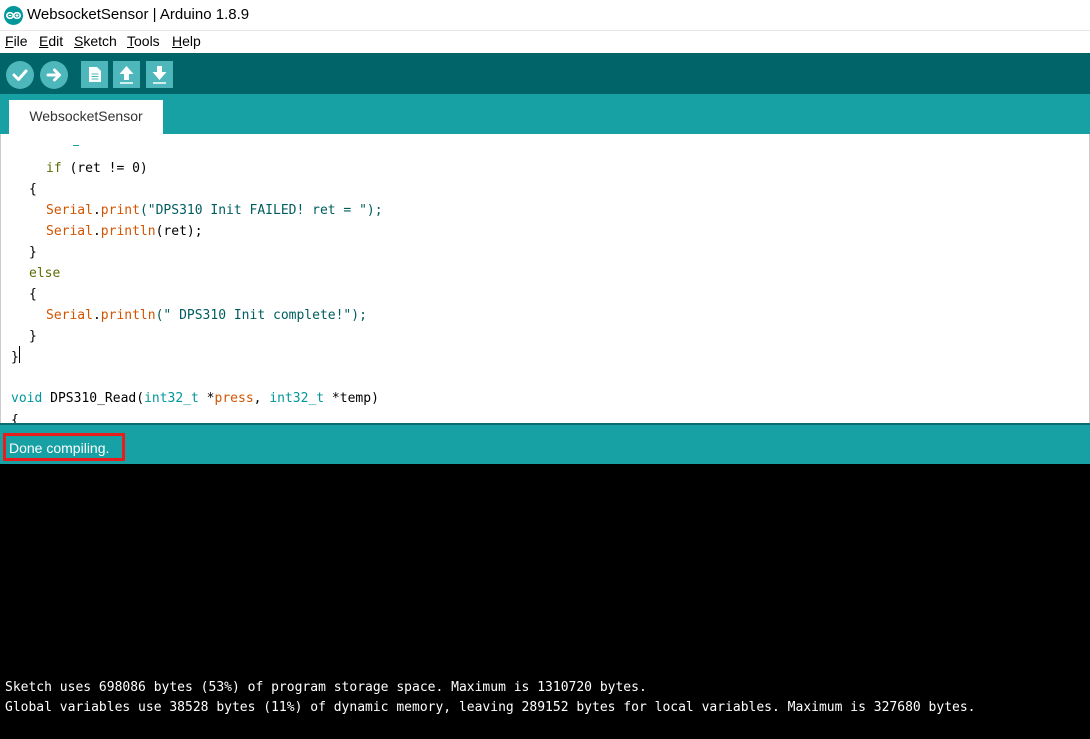  I want to click on code-line: if (ret != 0), so click(97, 168).